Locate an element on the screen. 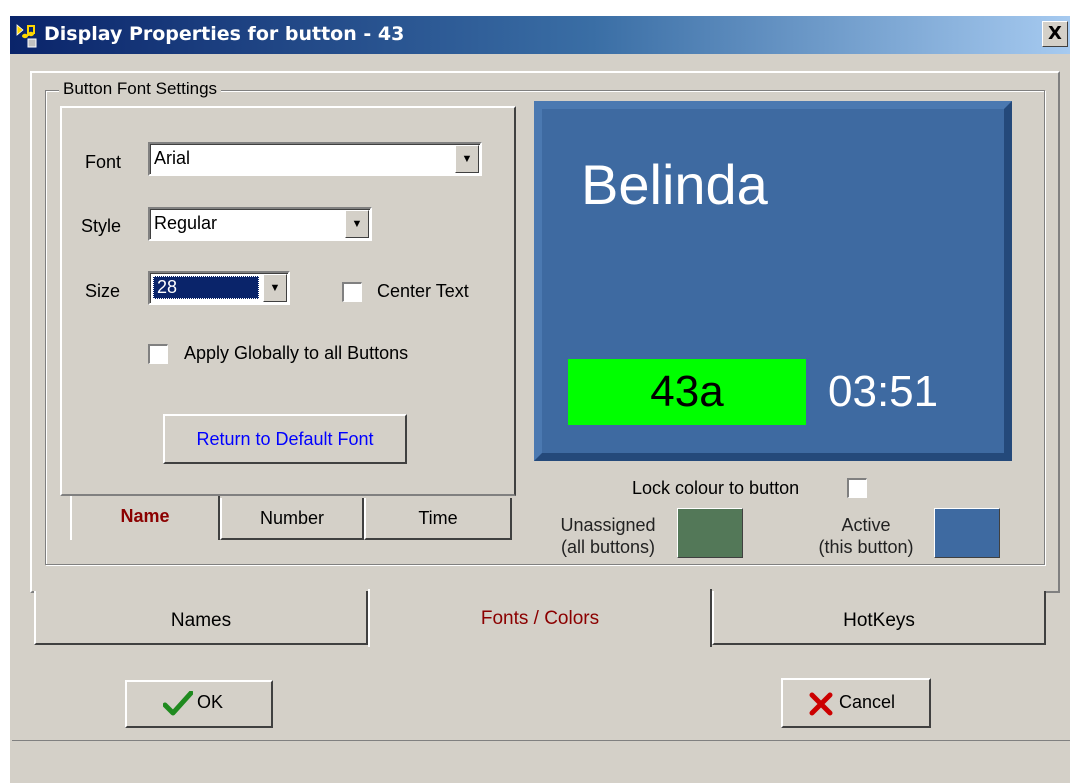 The width and height of the screenshot is (1070, 783). style-select: Regular ▼ is located at coordinates (260, 224).